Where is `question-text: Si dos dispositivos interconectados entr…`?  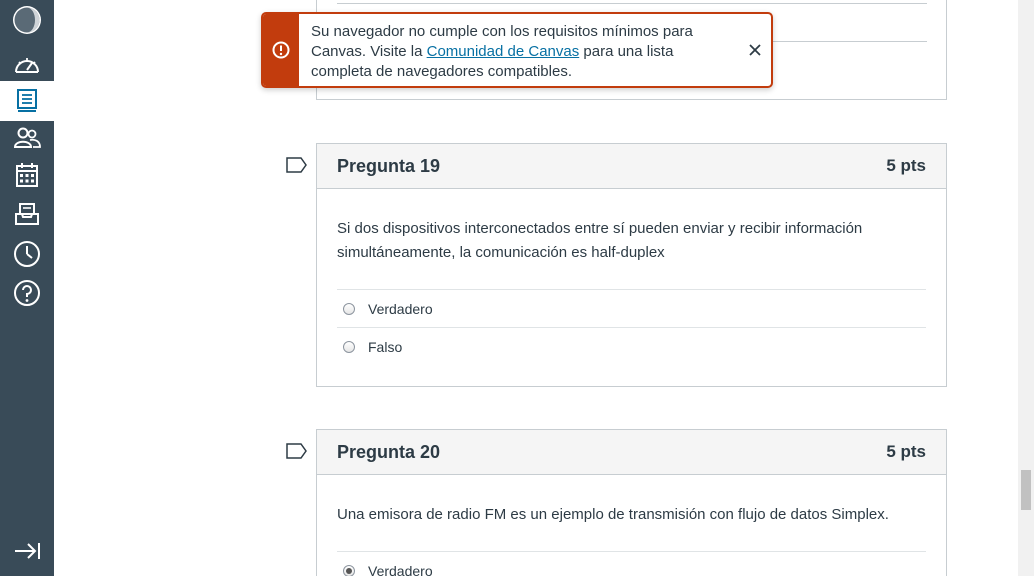 question-text: Si dos dispositivos interconectados entr… is located at coordinates (600, 240).